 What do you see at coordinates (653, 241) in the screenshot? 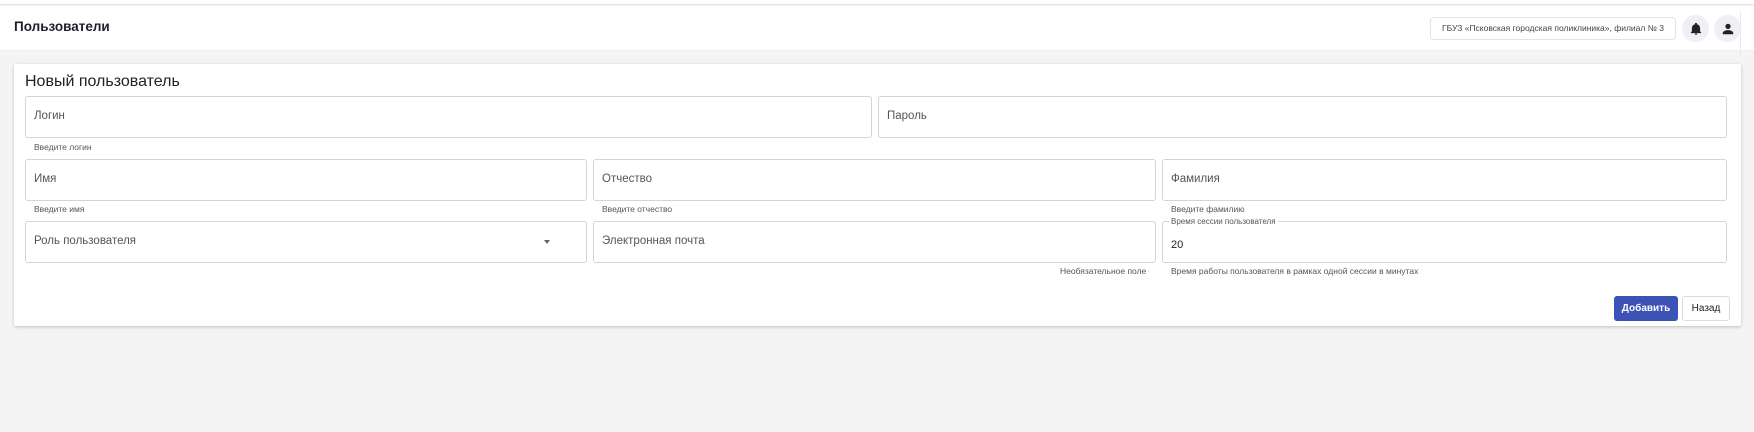
I see `email-label: Электронная почта` at bounding box center [653, 241].